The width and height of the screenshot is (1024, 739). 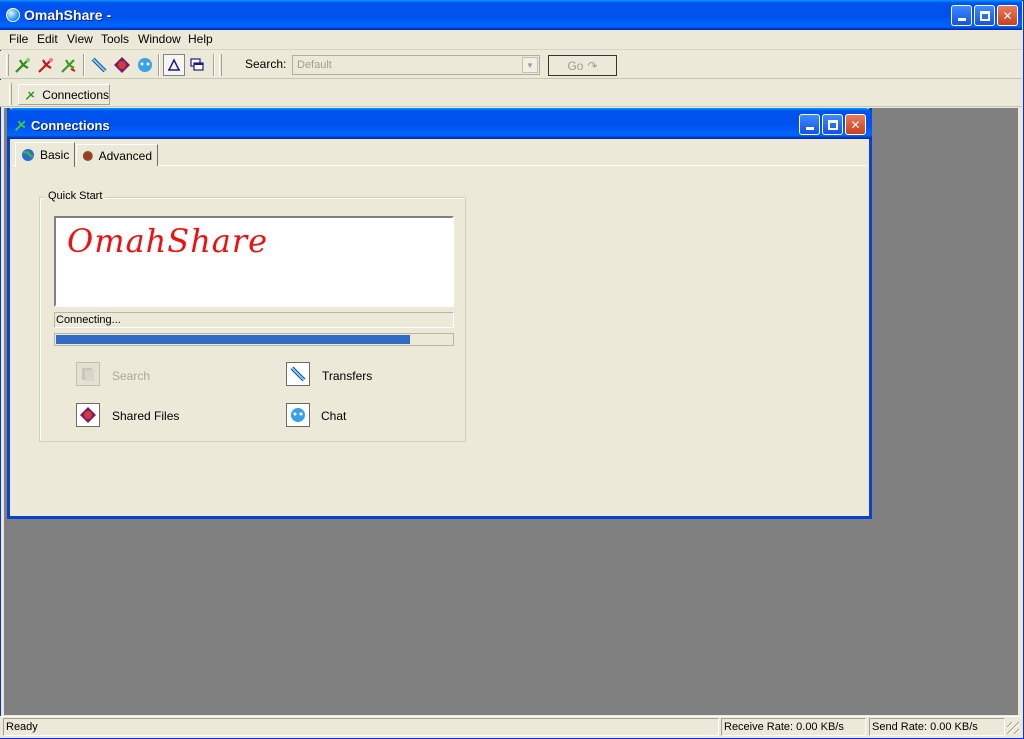 What do you see at coordinates (99, 65) in the screenshot?
I see `transfers-icon` at bounding box center [99, 65].